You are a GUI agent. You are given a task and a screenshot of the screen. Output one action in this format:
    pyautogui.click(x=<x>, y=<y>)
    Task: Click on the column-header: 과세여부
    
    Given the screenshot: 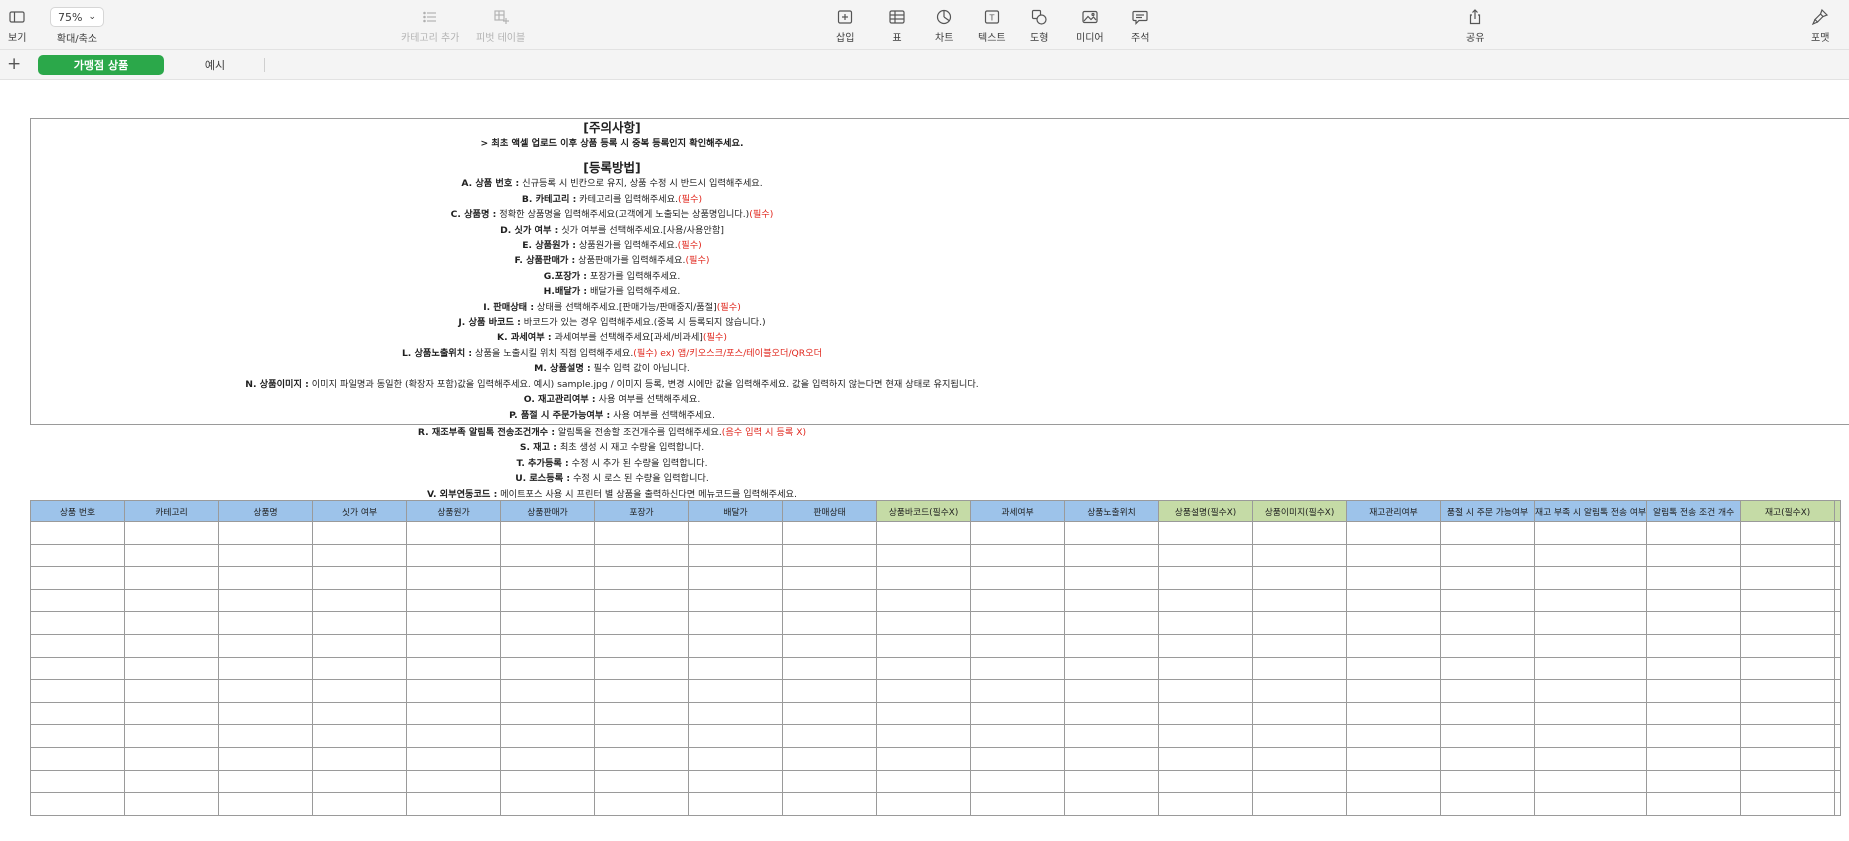 What is the action you would take?
    pyautogui.click(x=1017, y=511)
    